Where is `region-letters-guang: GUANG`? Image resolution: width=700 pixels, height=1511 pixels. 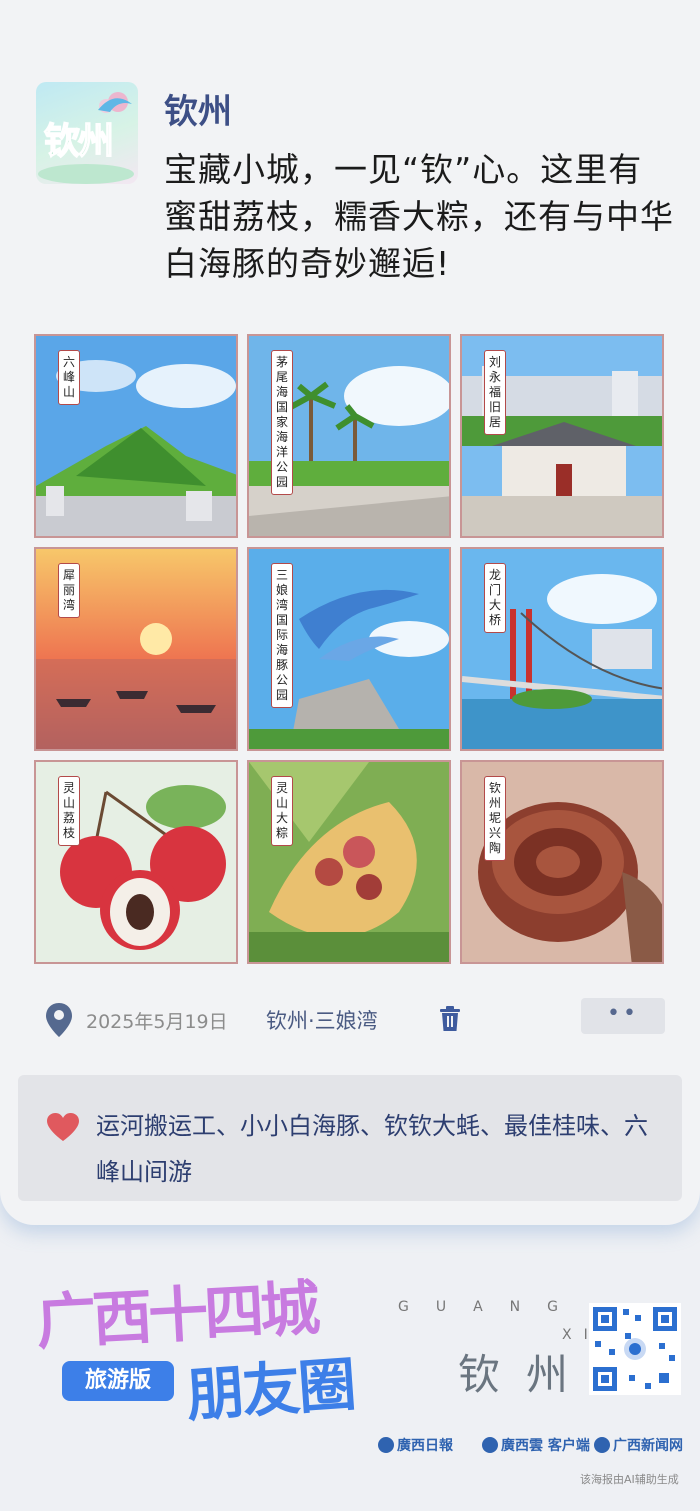 region-letters-guang: GUANG is located at coordinates (491, 1307).